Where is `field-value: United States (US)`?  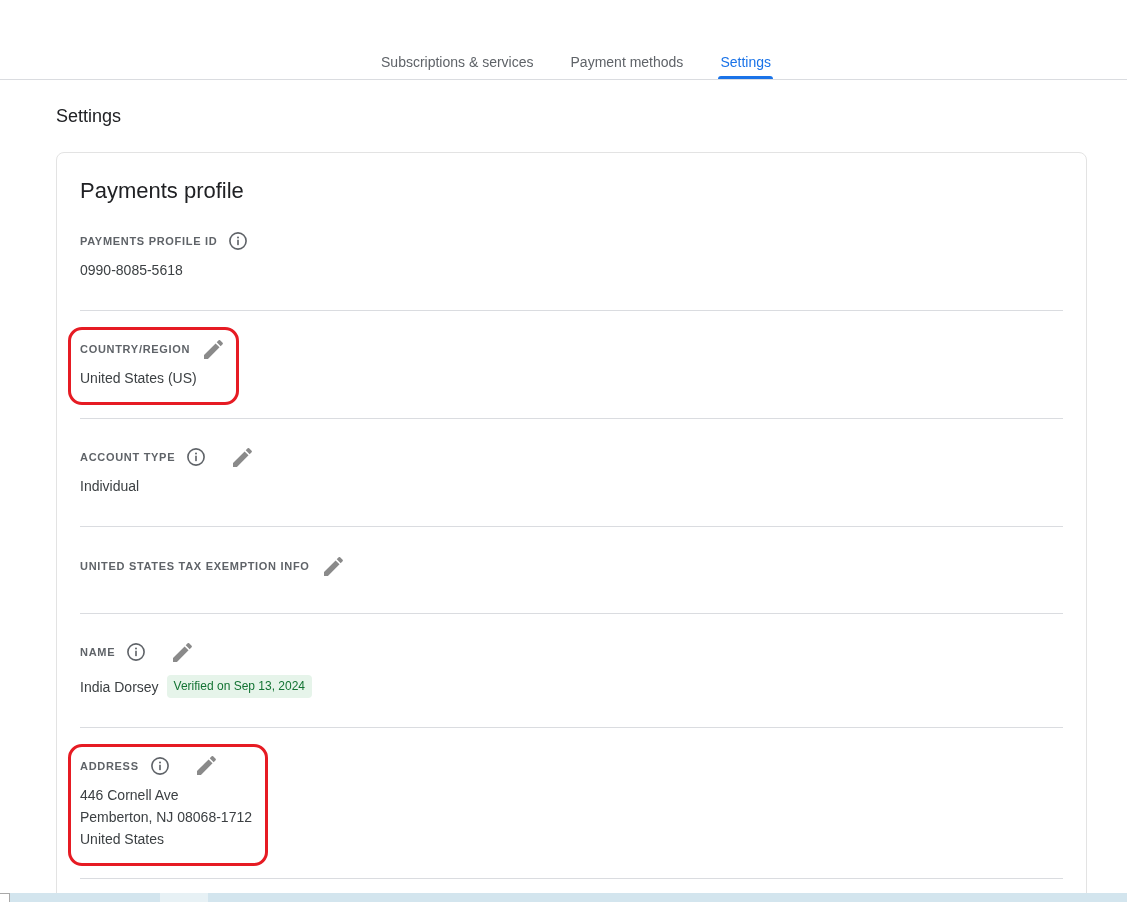
field-value: United States (US) is located at coordinates (139, 378).